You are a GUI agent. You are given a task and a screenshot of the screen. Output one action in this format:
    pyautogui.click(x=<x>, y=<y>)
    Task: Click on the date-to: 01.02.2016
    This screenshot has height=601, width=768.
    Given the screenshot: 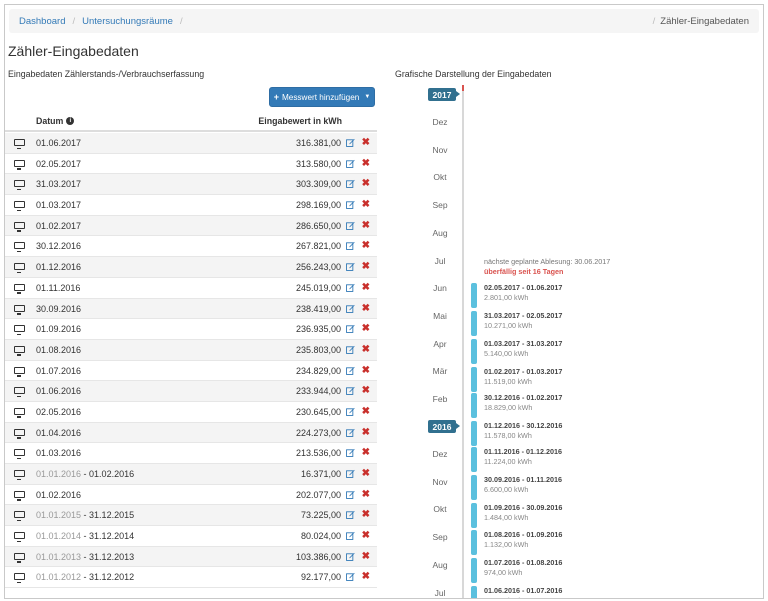 What is the action you would take?
    pyautogui.click(x=59, y=494)
    